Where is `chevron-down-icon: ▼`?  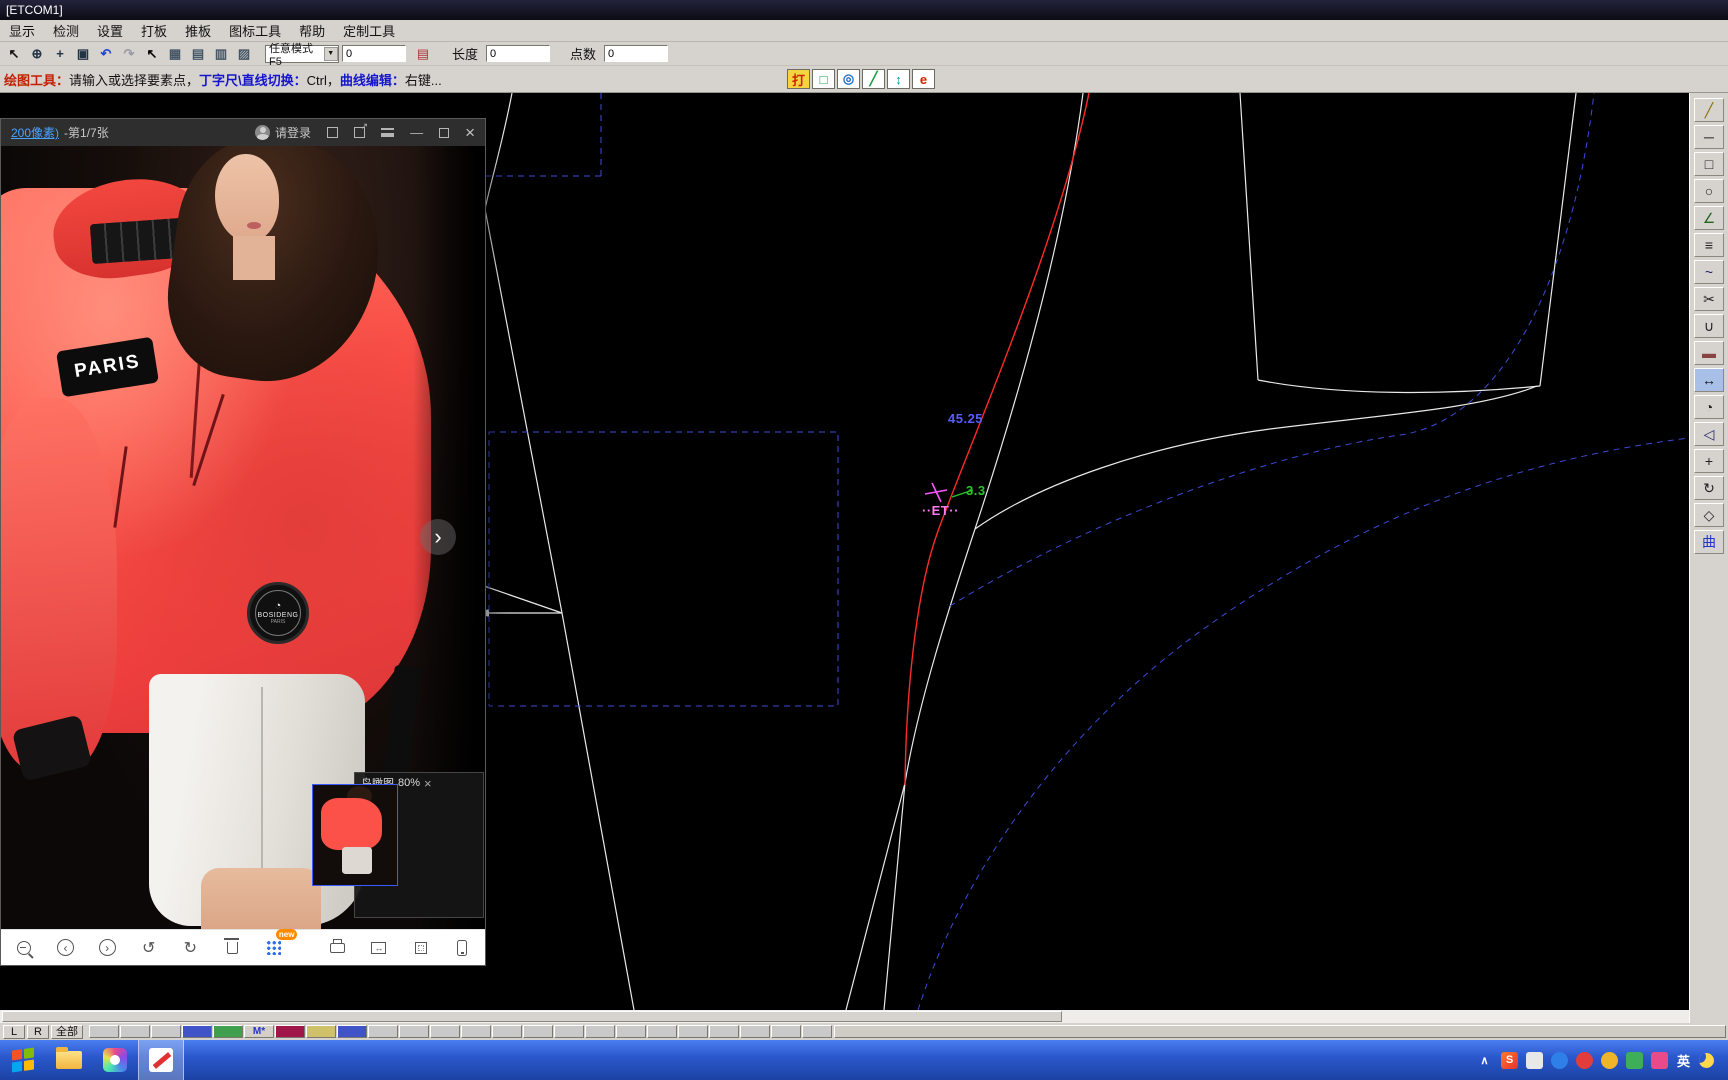 chevron-down-icon: ▼ is located at coordinates (330, 53).